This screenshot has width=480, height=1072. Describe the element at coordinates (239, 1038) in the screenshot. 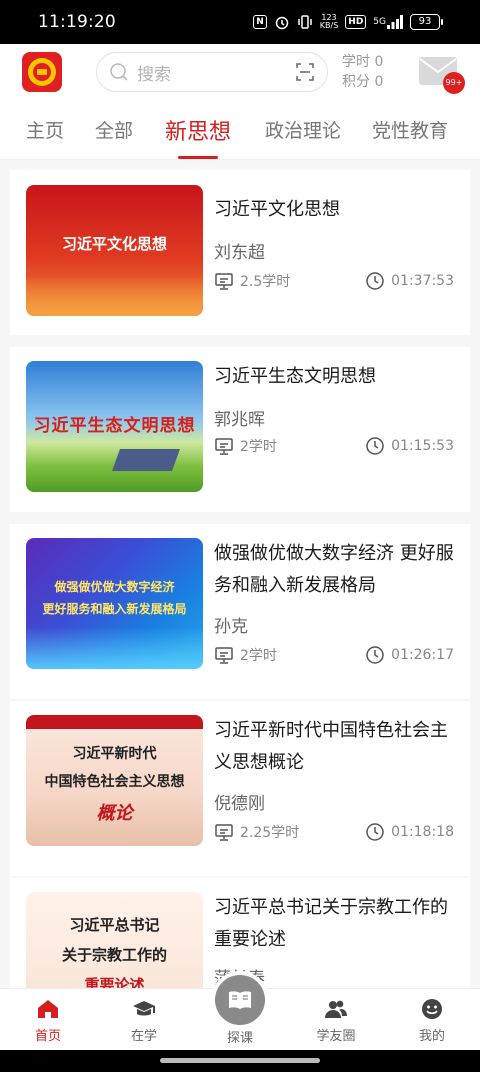

I see `nav-explore-label: 探课` at that location.